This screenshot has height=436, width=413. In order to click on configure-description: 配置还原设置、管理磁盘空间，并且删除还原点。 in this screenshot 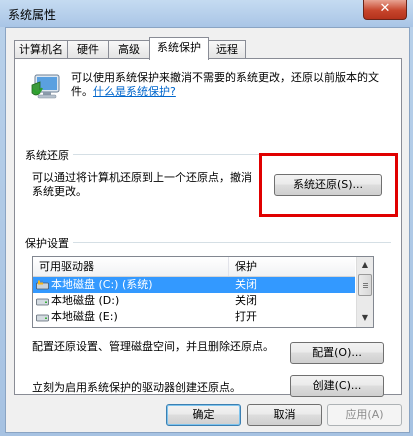, I will do `click(153, 346)`.